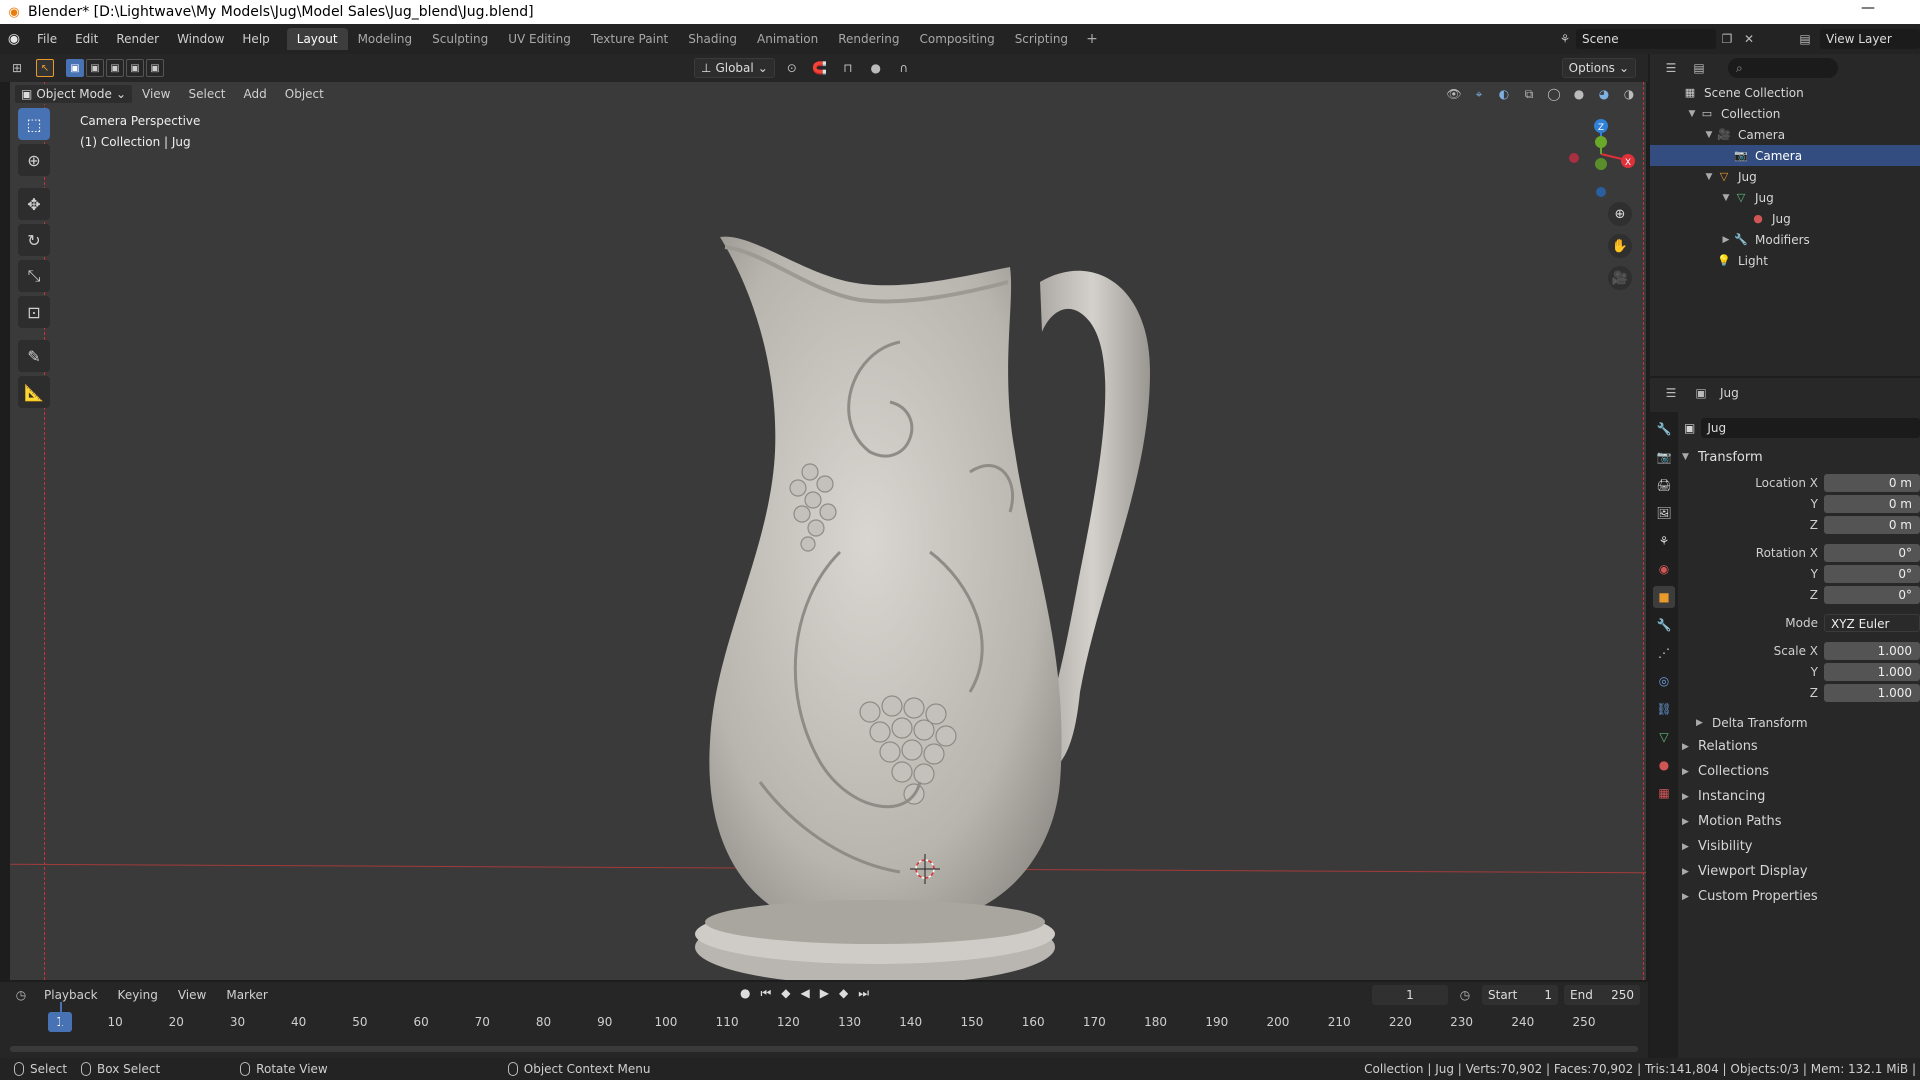  Describe the element at coordinates (34, 124) in the screenshot. I see `select-box-tool-icon: ⬚` at that location.